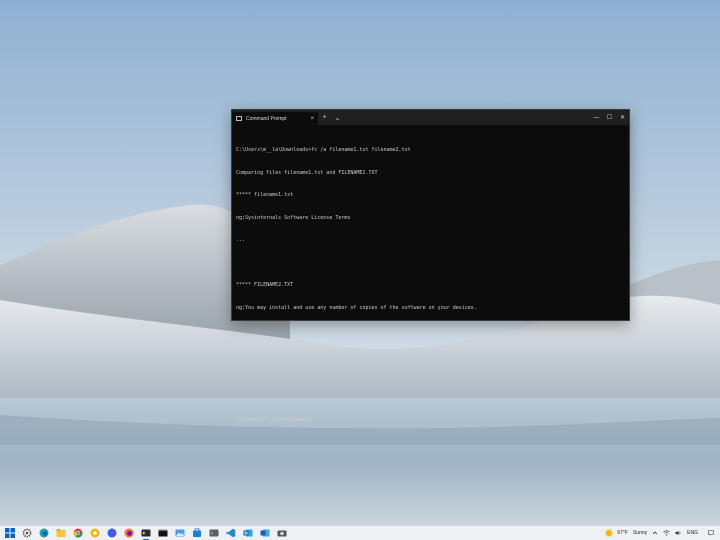  What do you see at coordinates (163, 533) in the screenshot?
I see `command-prompt-icon` at bounding box center [163, 533].